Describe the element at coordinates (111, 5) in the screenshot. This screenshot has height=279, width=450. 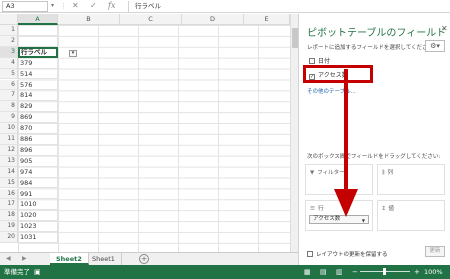
I see `function-icon: fx` at that location.